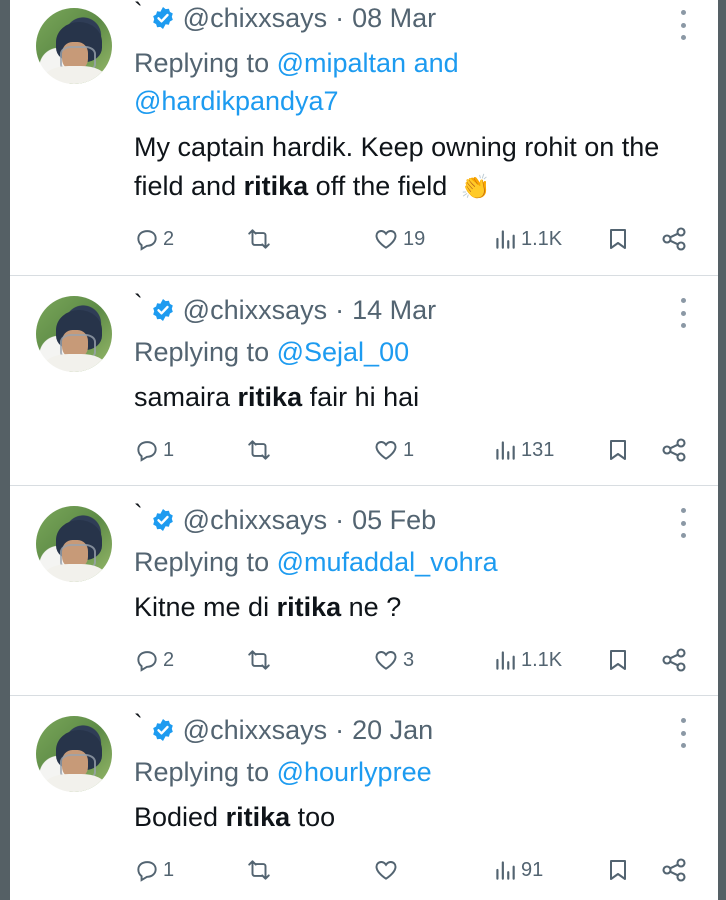  What do you see at coordinates (169, 659) in the screenshot?
I see `reply-count: 2` at bounding box center [169, 659].